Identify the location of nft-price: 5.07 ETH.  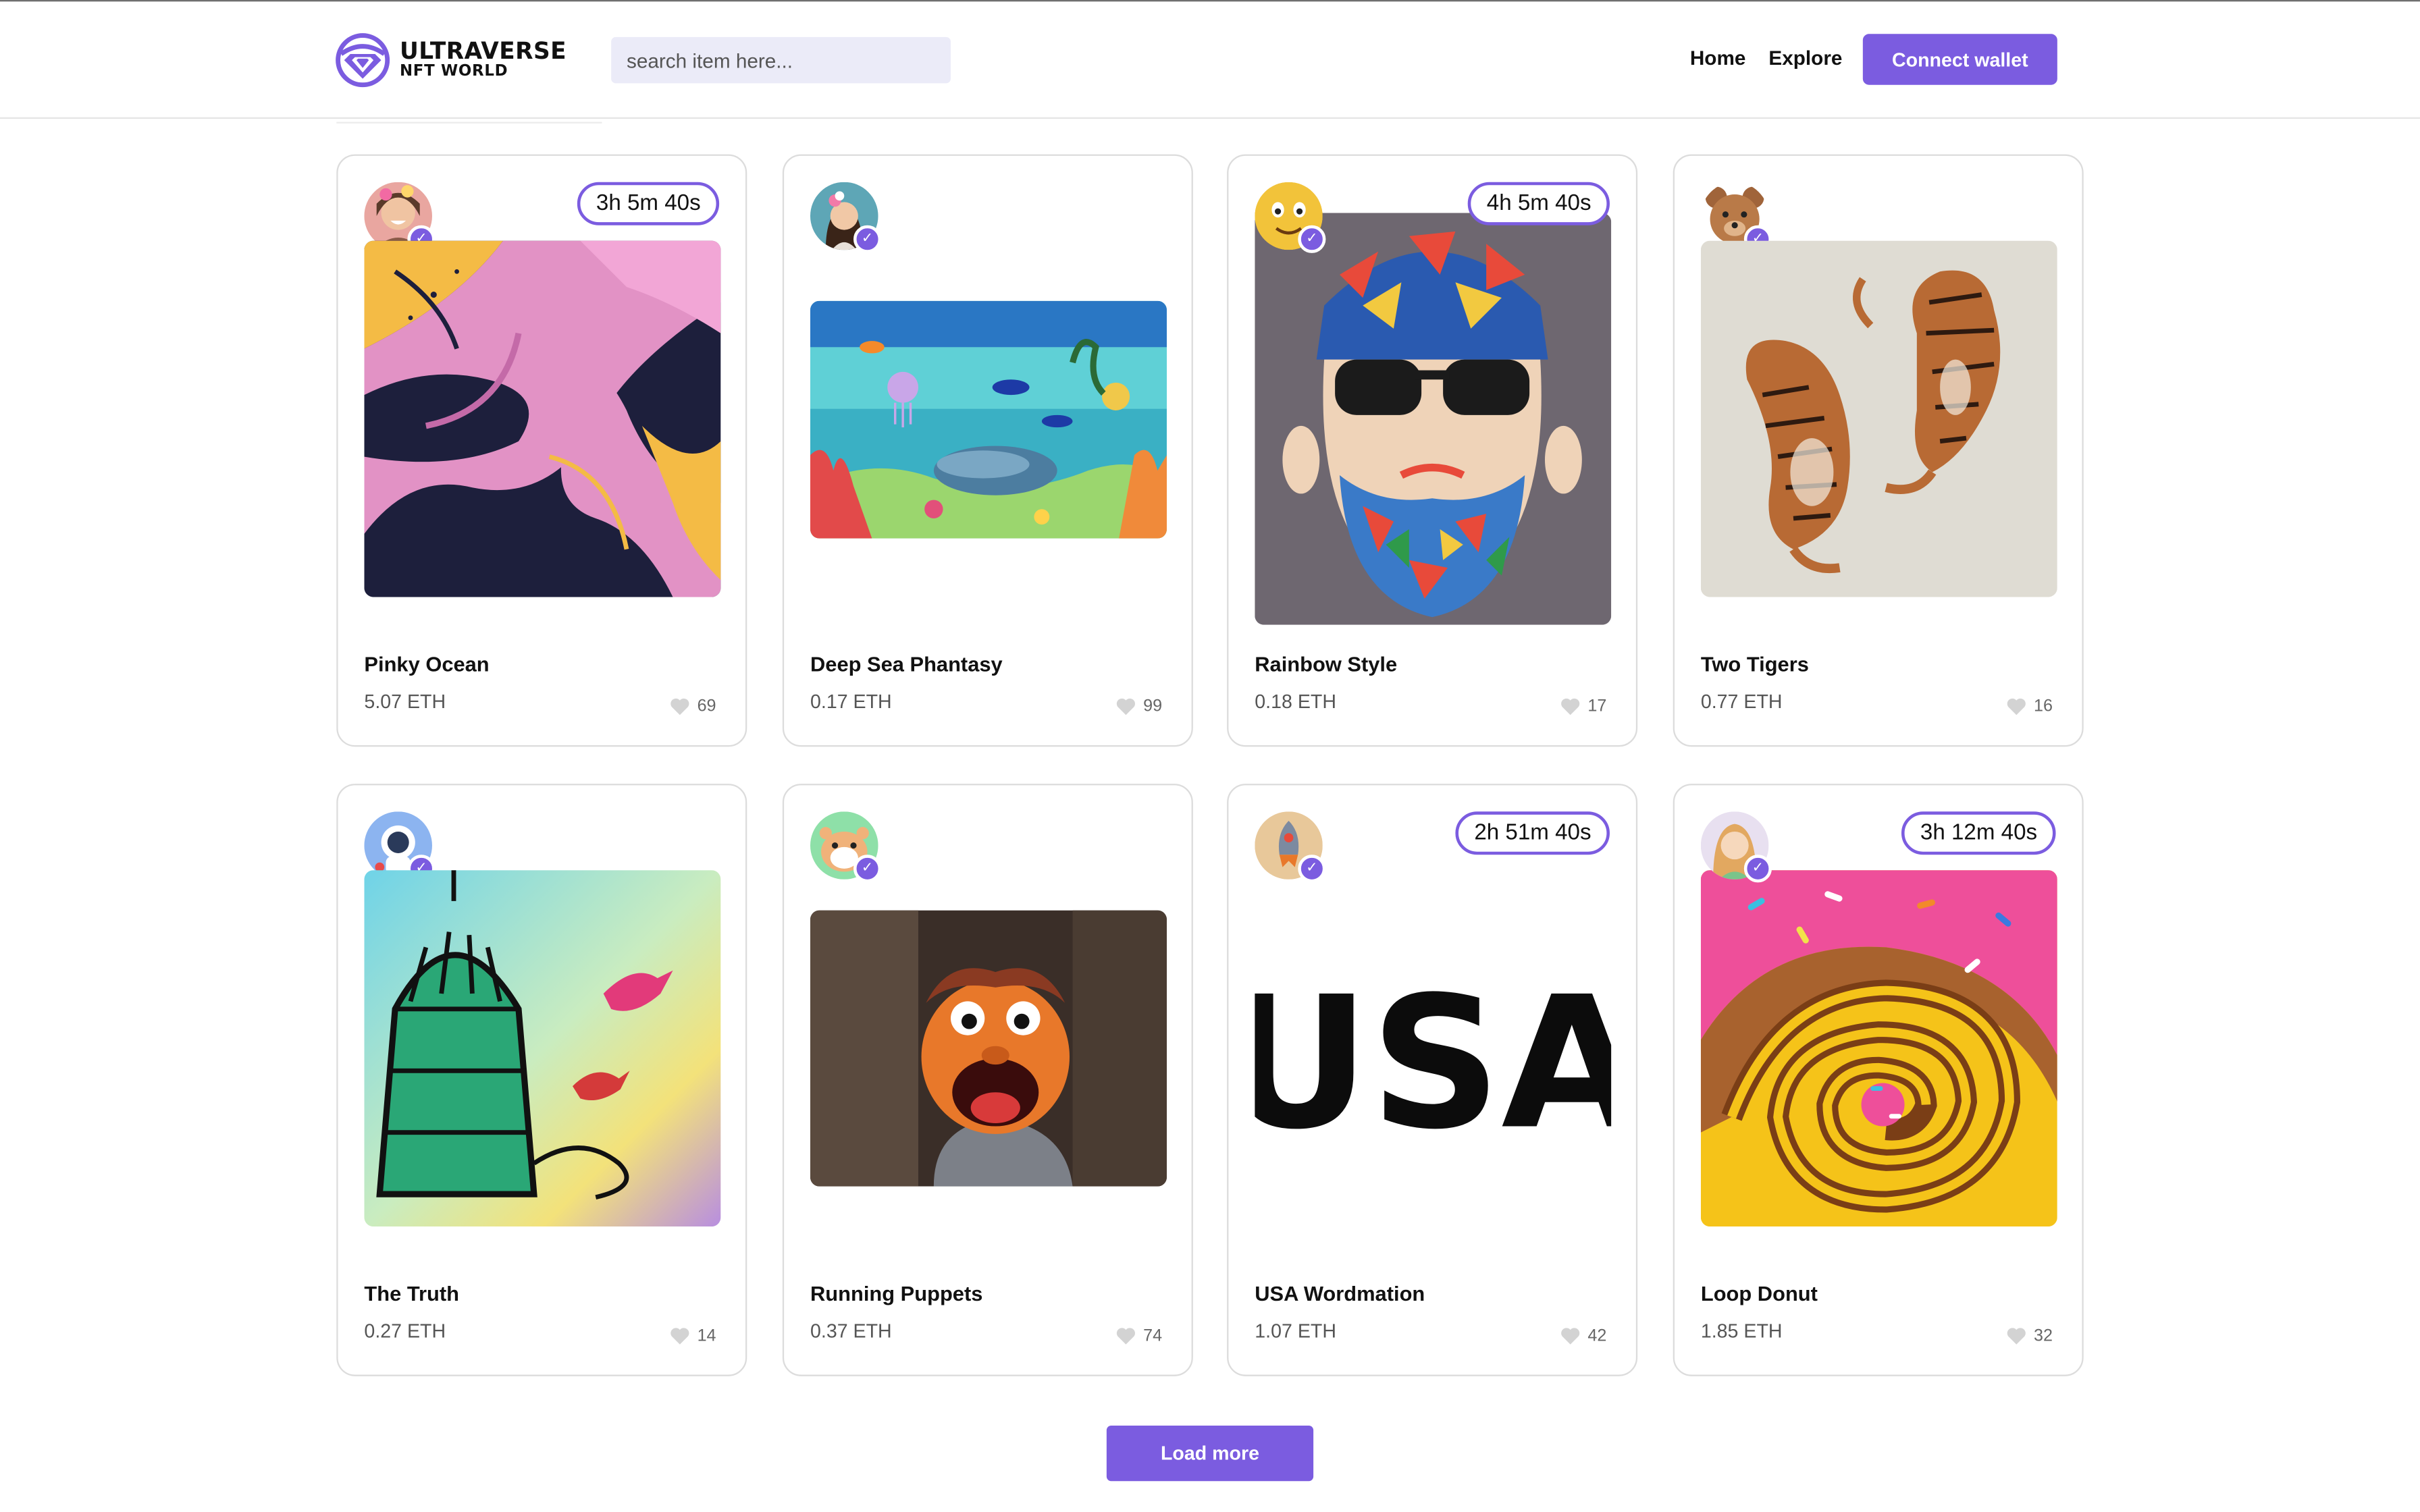
(405, 702).